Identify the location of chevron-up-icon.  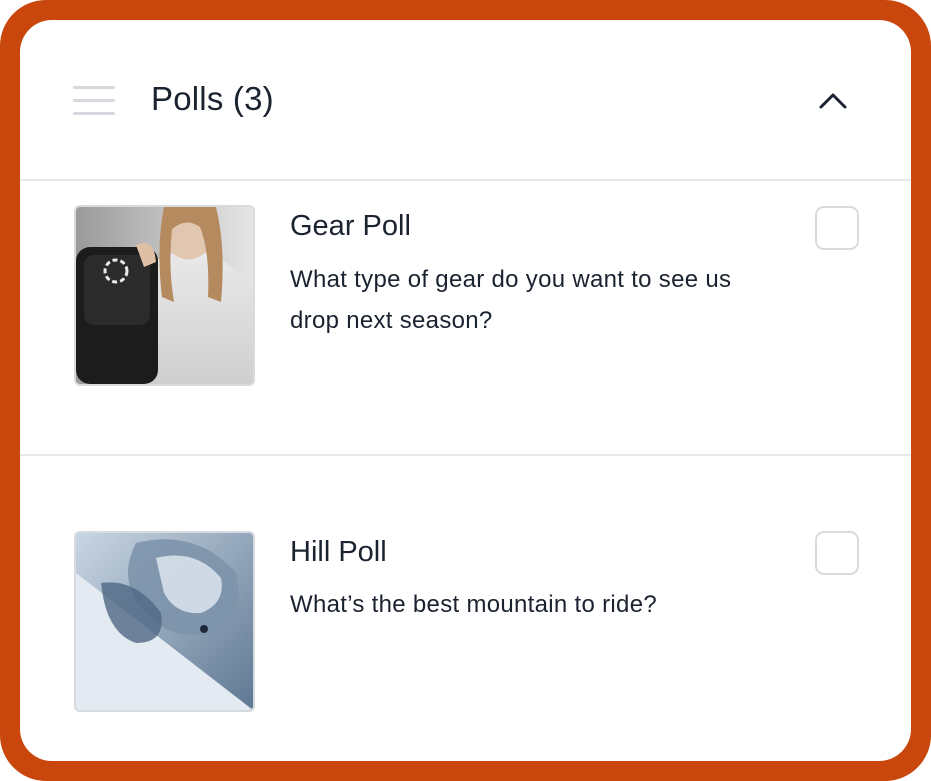
(833, 101).